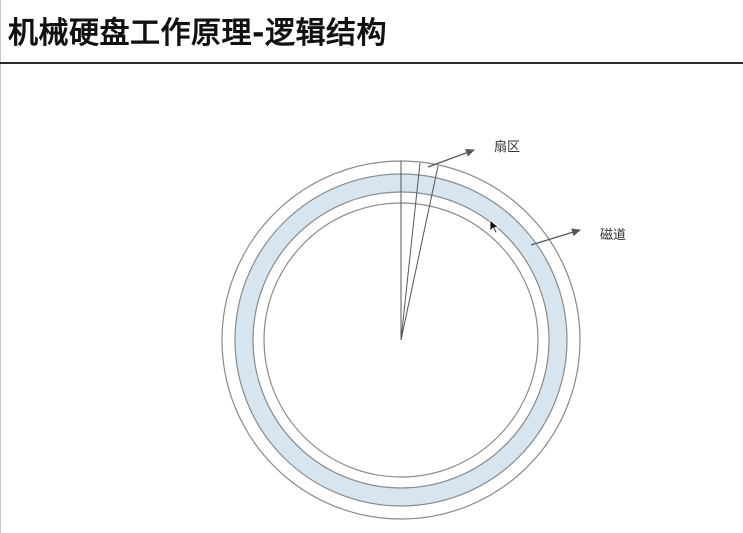 The height and width of the screenshot is (533, 743). I want to click on sector-label: 扇区, so click(507, 147).